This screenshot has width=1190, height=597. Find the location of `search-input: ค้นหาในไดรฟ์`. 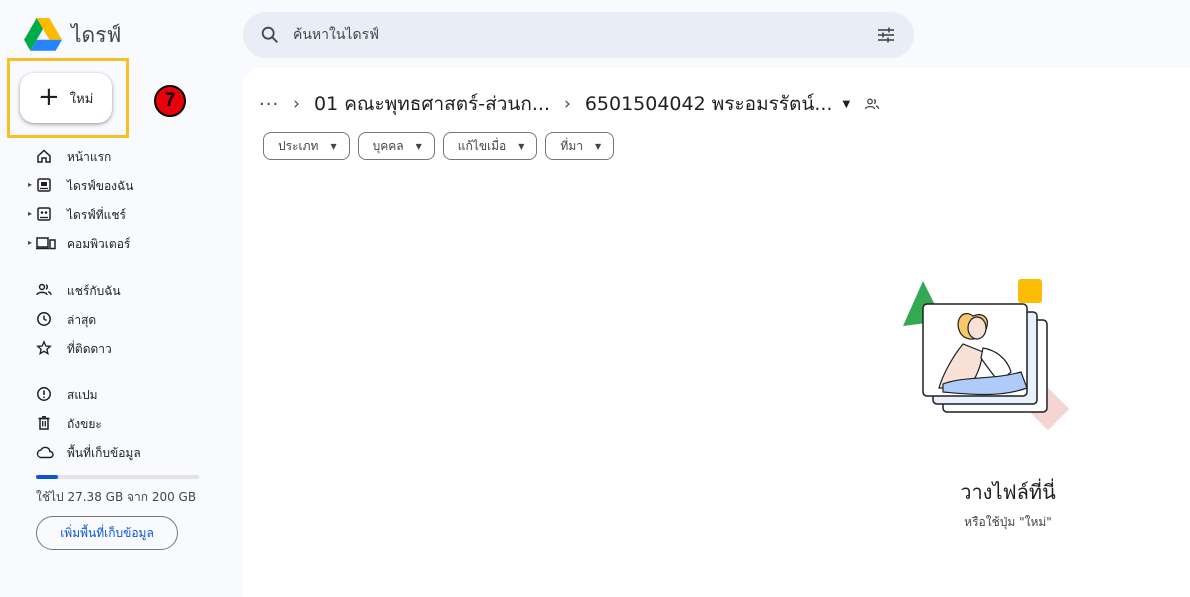

search-input: ค้นหาในไดรฟ์ is located at coordinates (336, 35).